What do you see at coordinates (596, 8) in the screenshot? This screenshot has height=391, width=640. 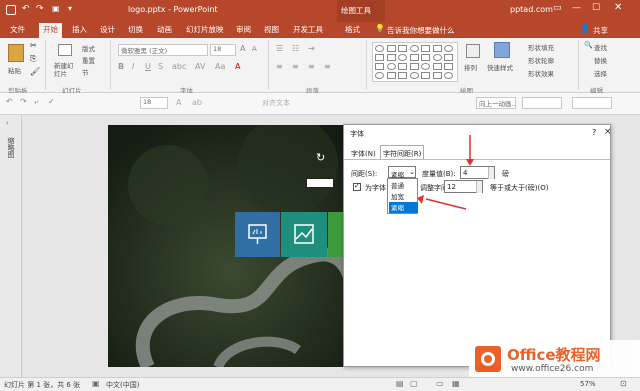 I see `maximize-button: ☐` at bounding box center [596, 8].